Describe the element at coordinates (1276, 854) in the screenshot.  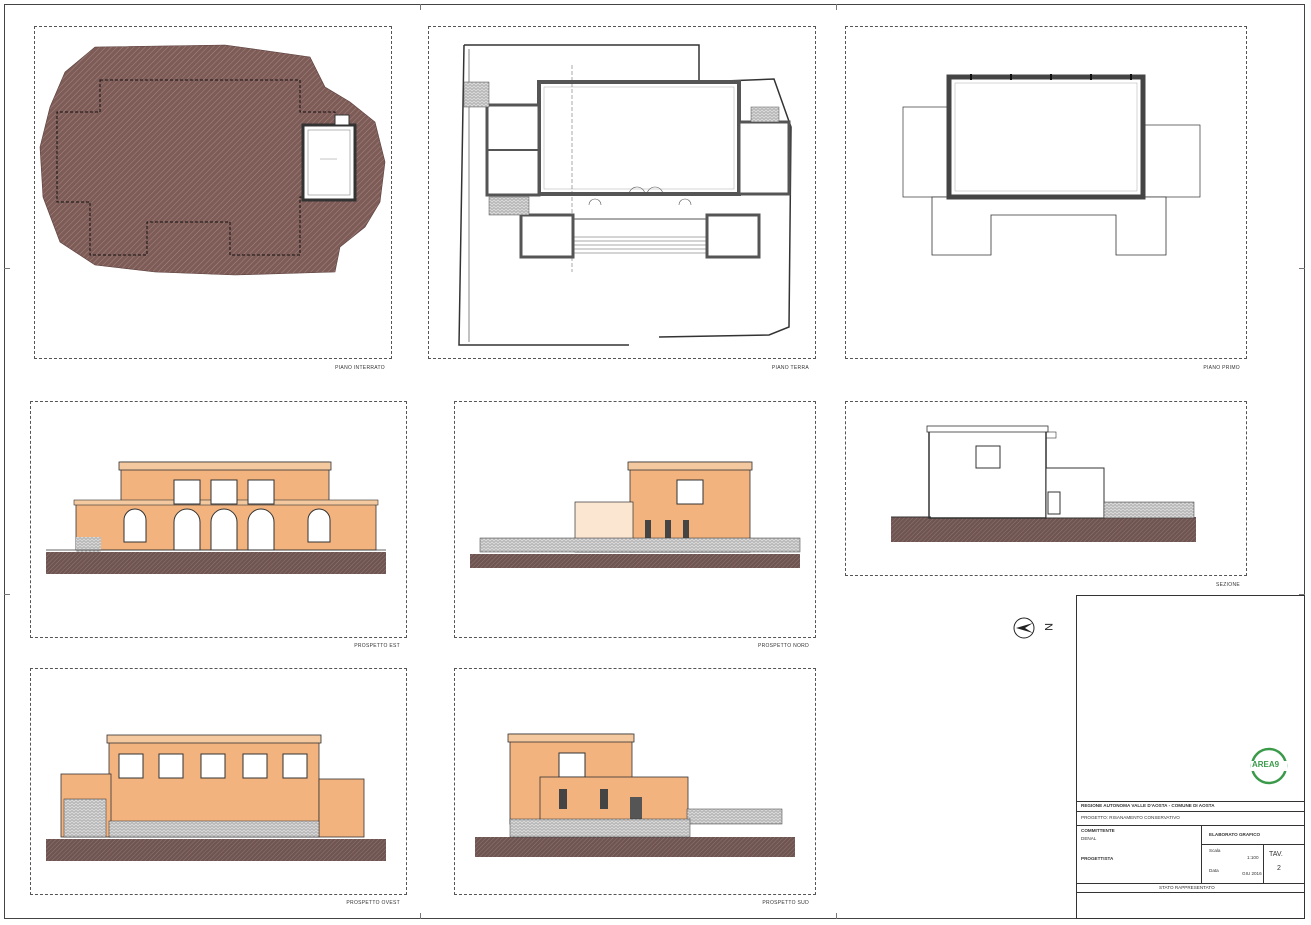
I see `tav-label: TAV.` at that location.